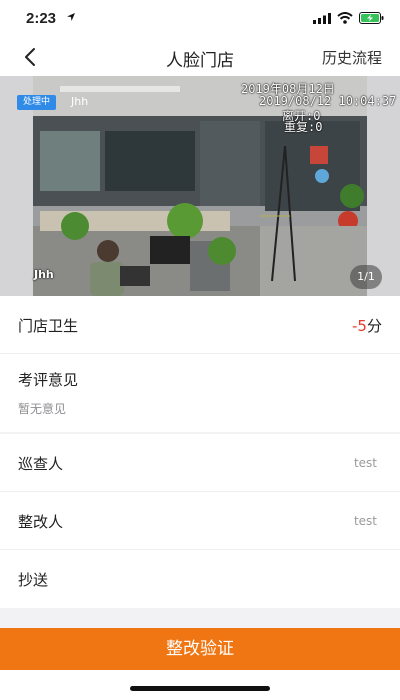 The height and width of the screenshot is (700, 400). Describe the element at coordinates (200, 463) in the screenshot. I see `list-item-inspector: 巡查人 test` at that location.